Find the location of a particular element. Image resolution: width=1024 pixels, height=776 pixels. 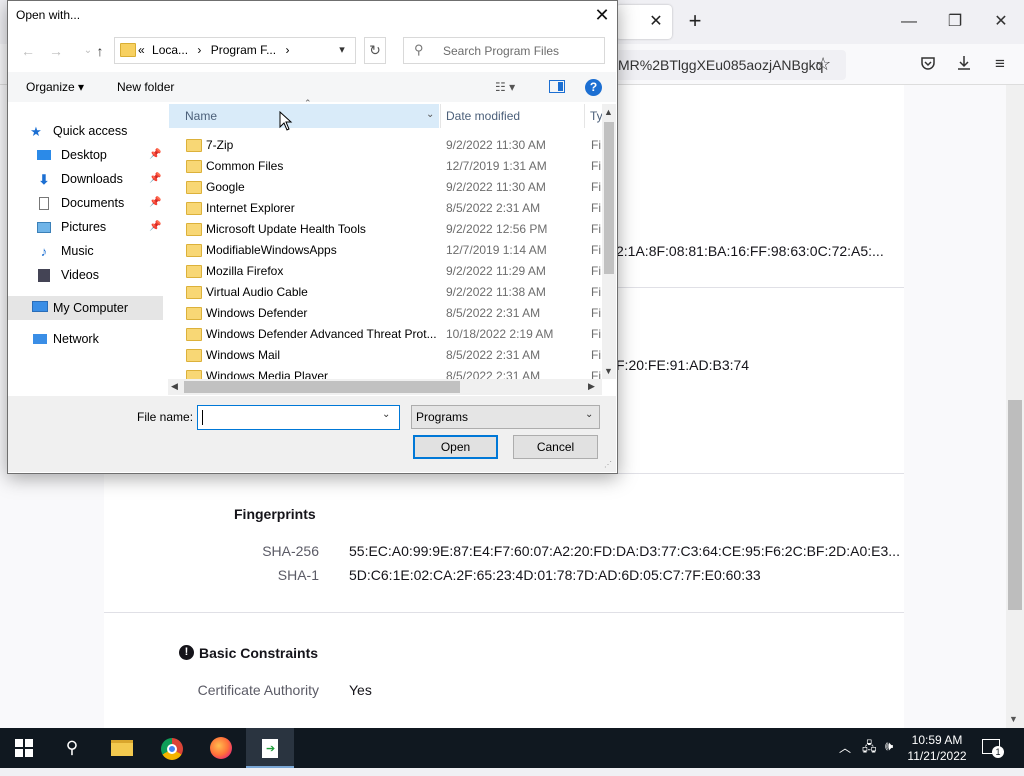

bookmark-star-icon: ☆ is located at coordinates (823, 64).